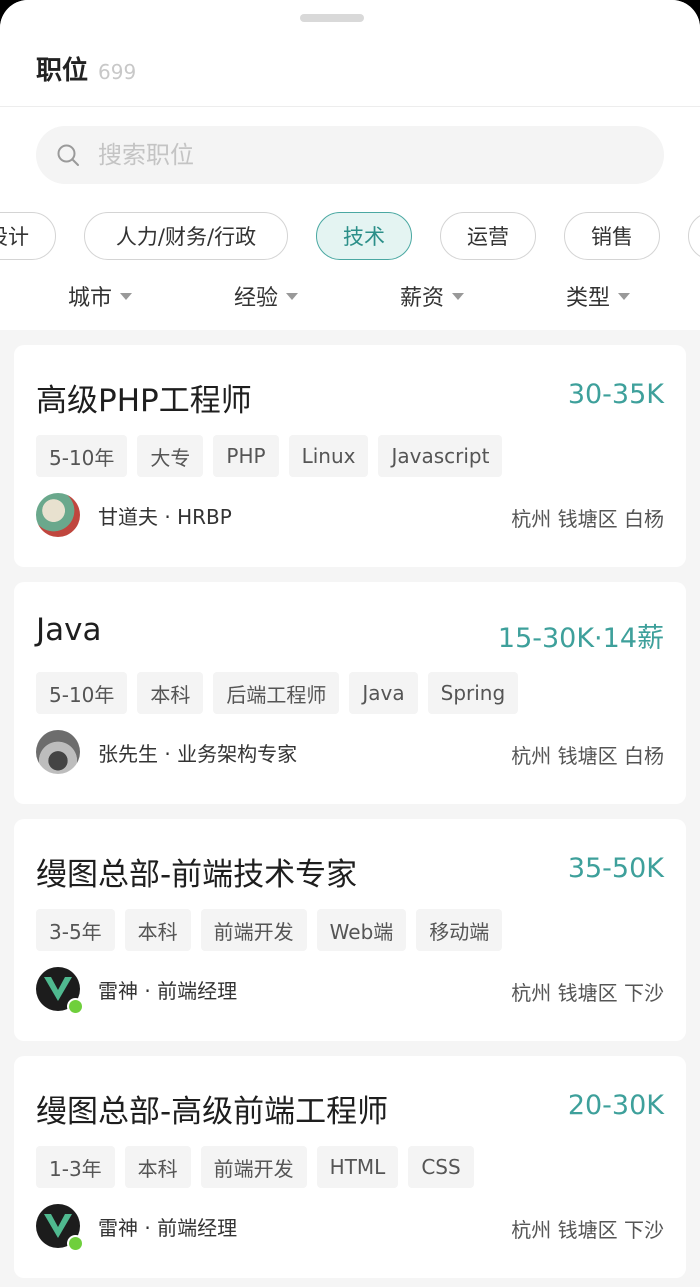  What do you see at coordinates (361, 930) in the screenshot?
I see `job-tag: Web端` at bounding box center [361, 930].